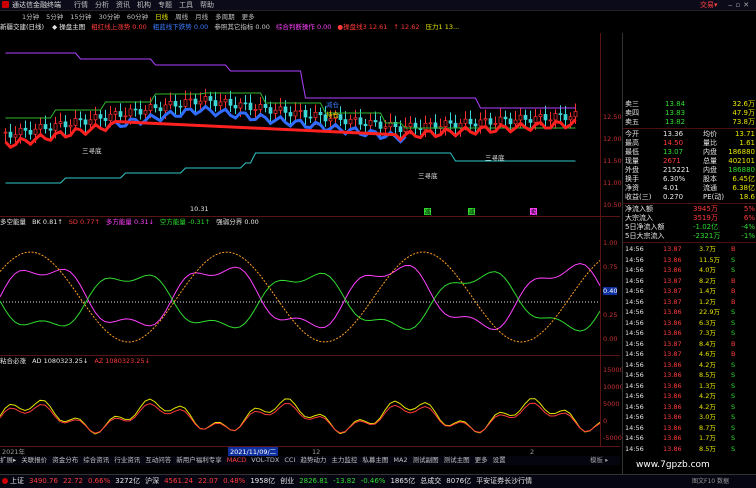 The image size is (756, 488). What do you see at coordinates (733, 249) in the screenshot?
I see `tick-row-0-cell-3: B` at bounding box center [733, 249].